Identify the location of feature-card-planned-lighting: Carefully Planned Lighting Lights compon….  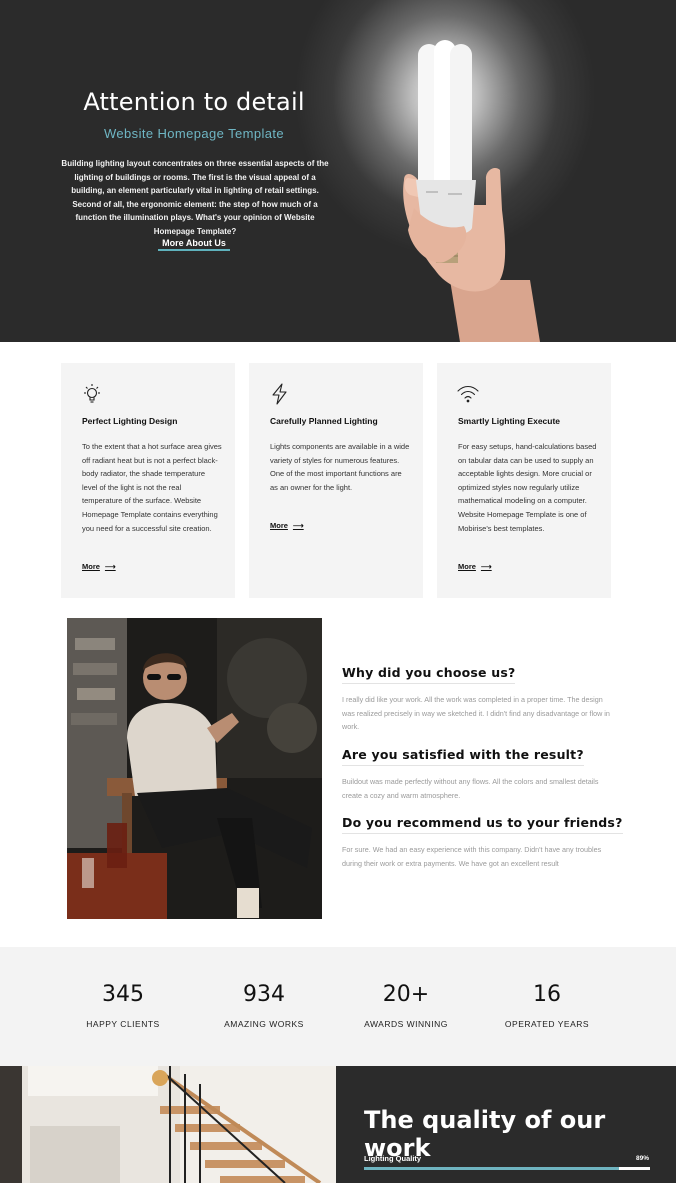
(336, 480).